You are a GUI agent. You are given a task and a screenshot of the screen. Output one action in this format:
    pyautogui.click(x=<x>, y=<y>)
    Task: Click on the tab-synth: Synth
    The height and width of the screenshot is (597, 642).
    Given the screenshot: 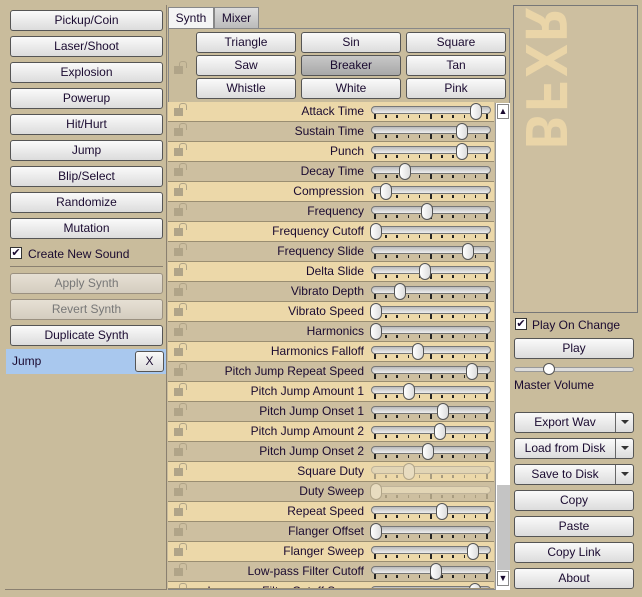 What is the action you would take?
    pyautogui.click(x=191, y=17)
    